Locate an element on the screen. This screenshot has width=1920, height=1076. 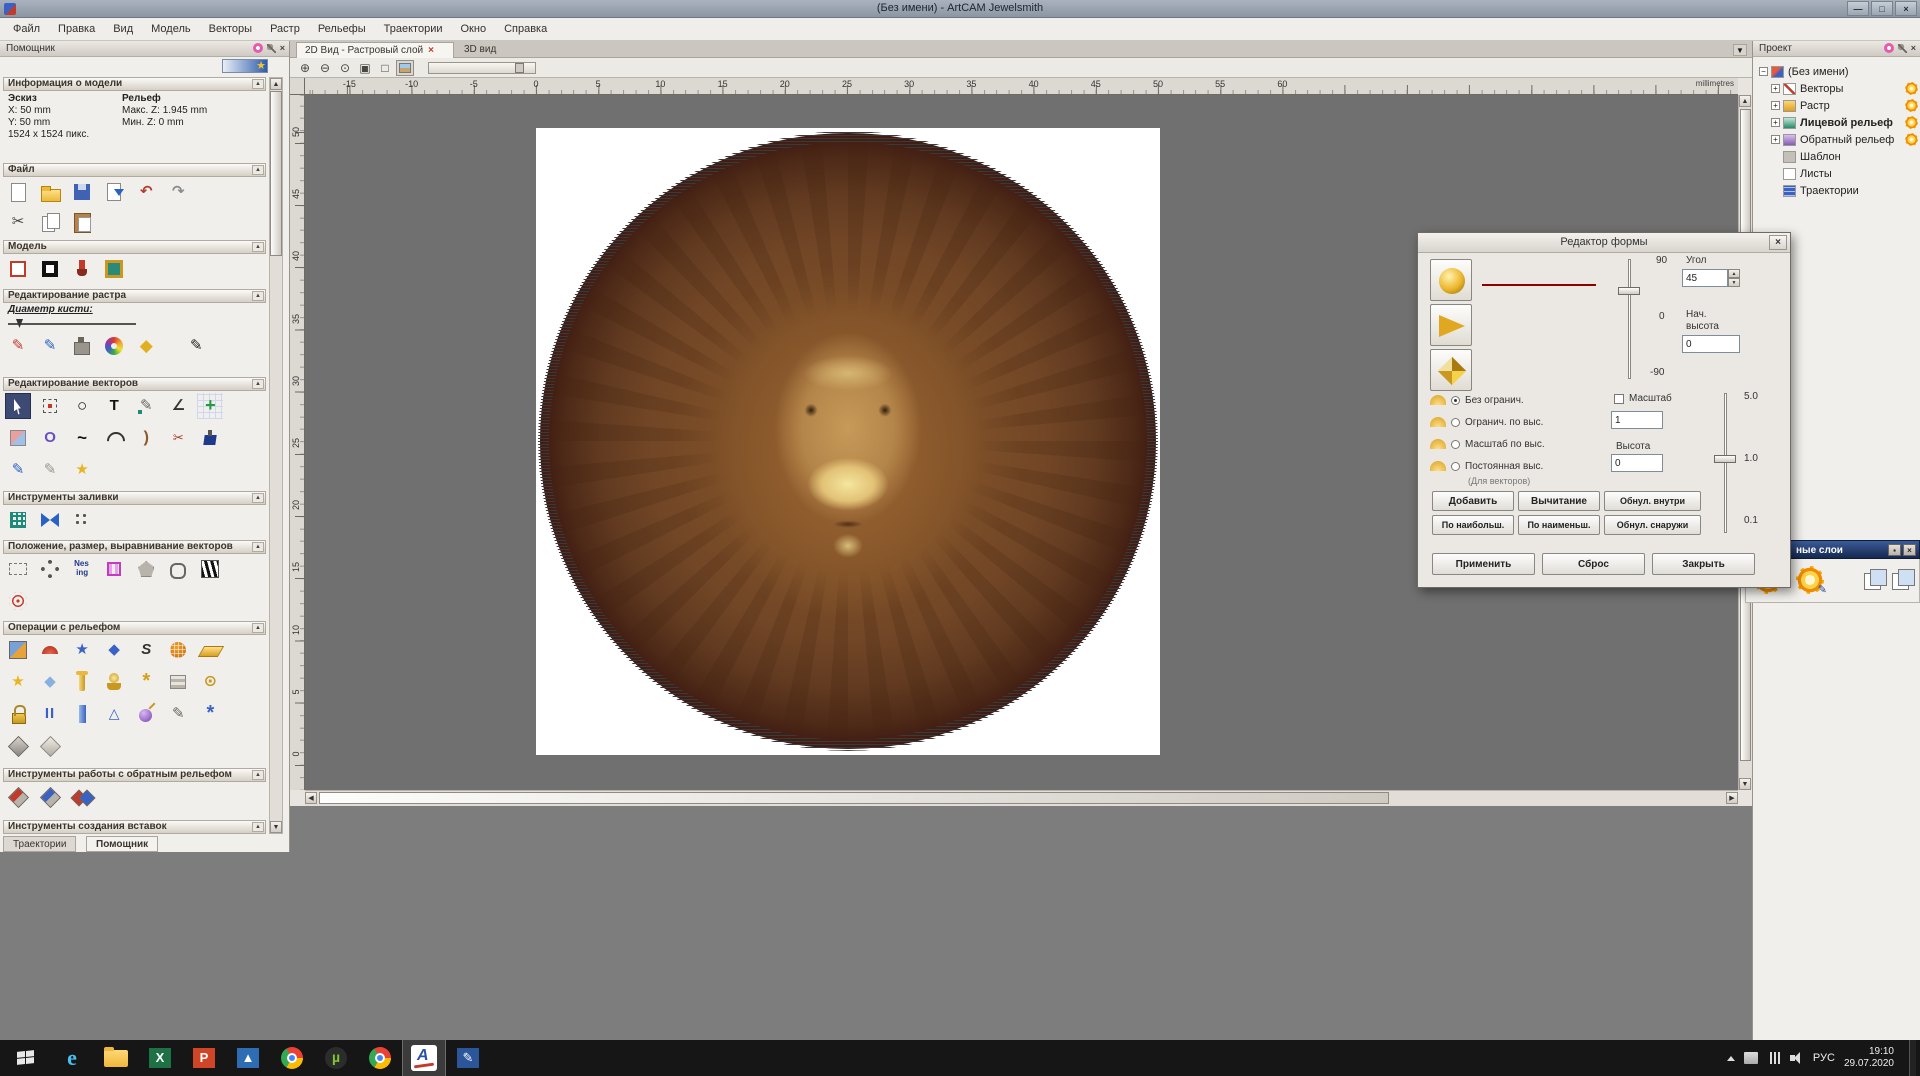
scale-slider-thumb is located at coordinates (1725, 459).